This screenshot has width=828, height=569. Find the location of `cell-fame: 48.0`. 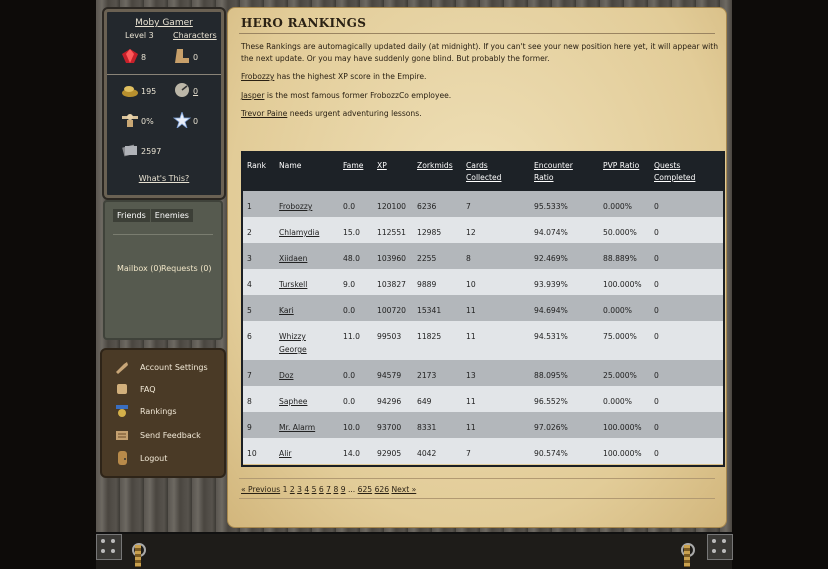

cell-fame: 48.0 is located at coordinates (351, 258).